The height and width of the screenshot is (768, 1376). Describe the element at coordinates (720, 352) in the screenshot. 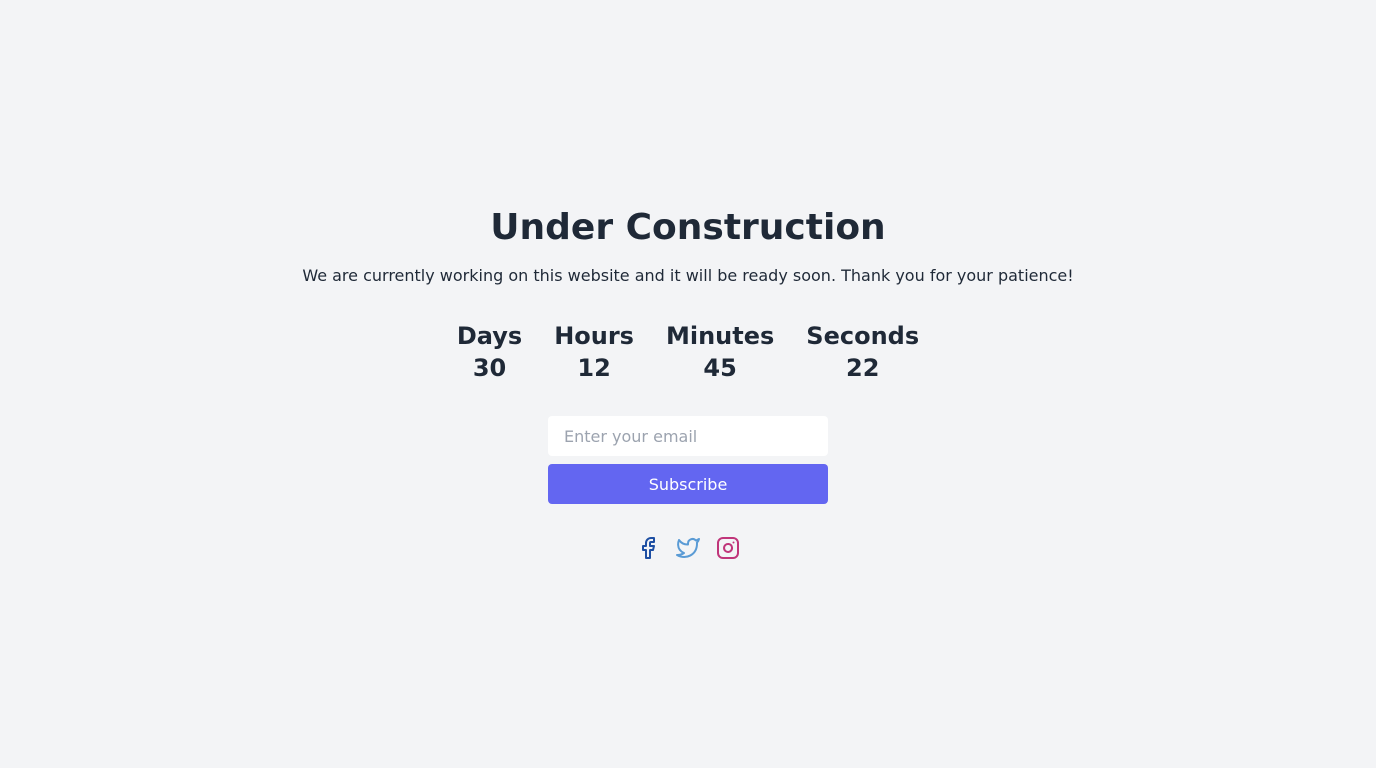

I see `countdown-minutes: Minutes 45` at that location.